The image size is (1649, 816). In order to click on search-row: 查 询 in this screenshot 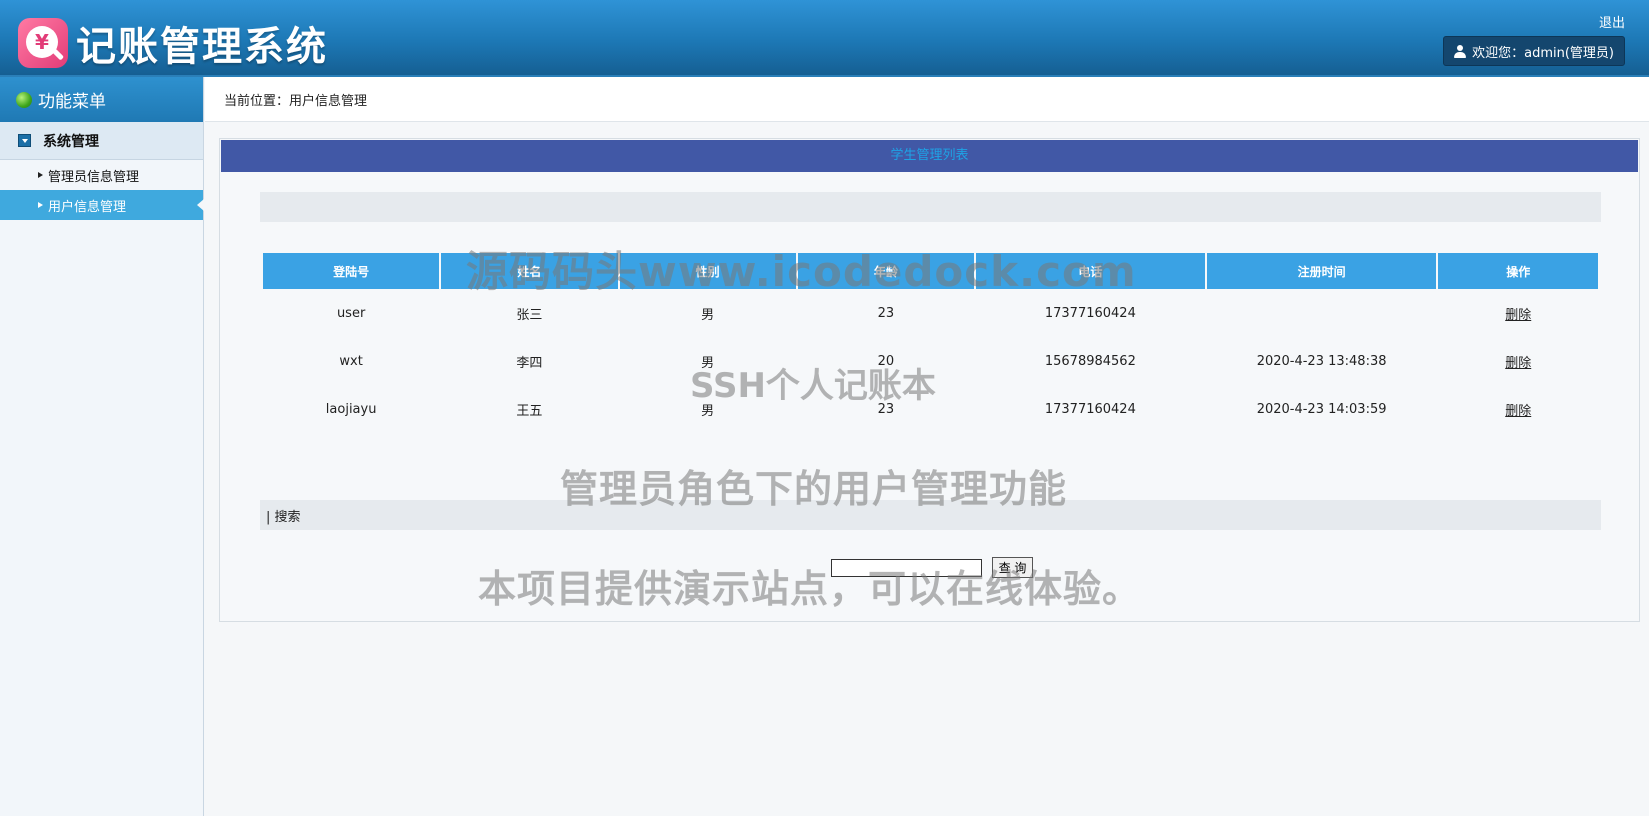, I will do `click(932, 567)`.